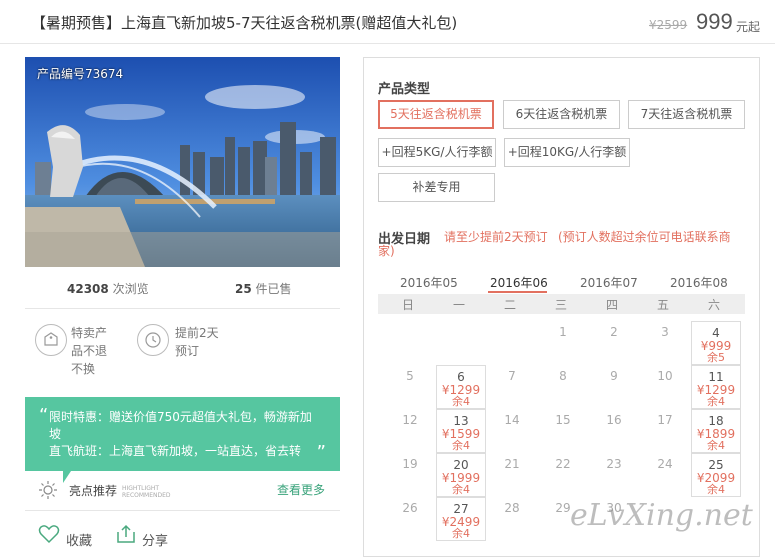 The image size is (775, 557). Describe the element at coordinates (560, 305) in the screenshot. I see `weekday: 三` at that location.